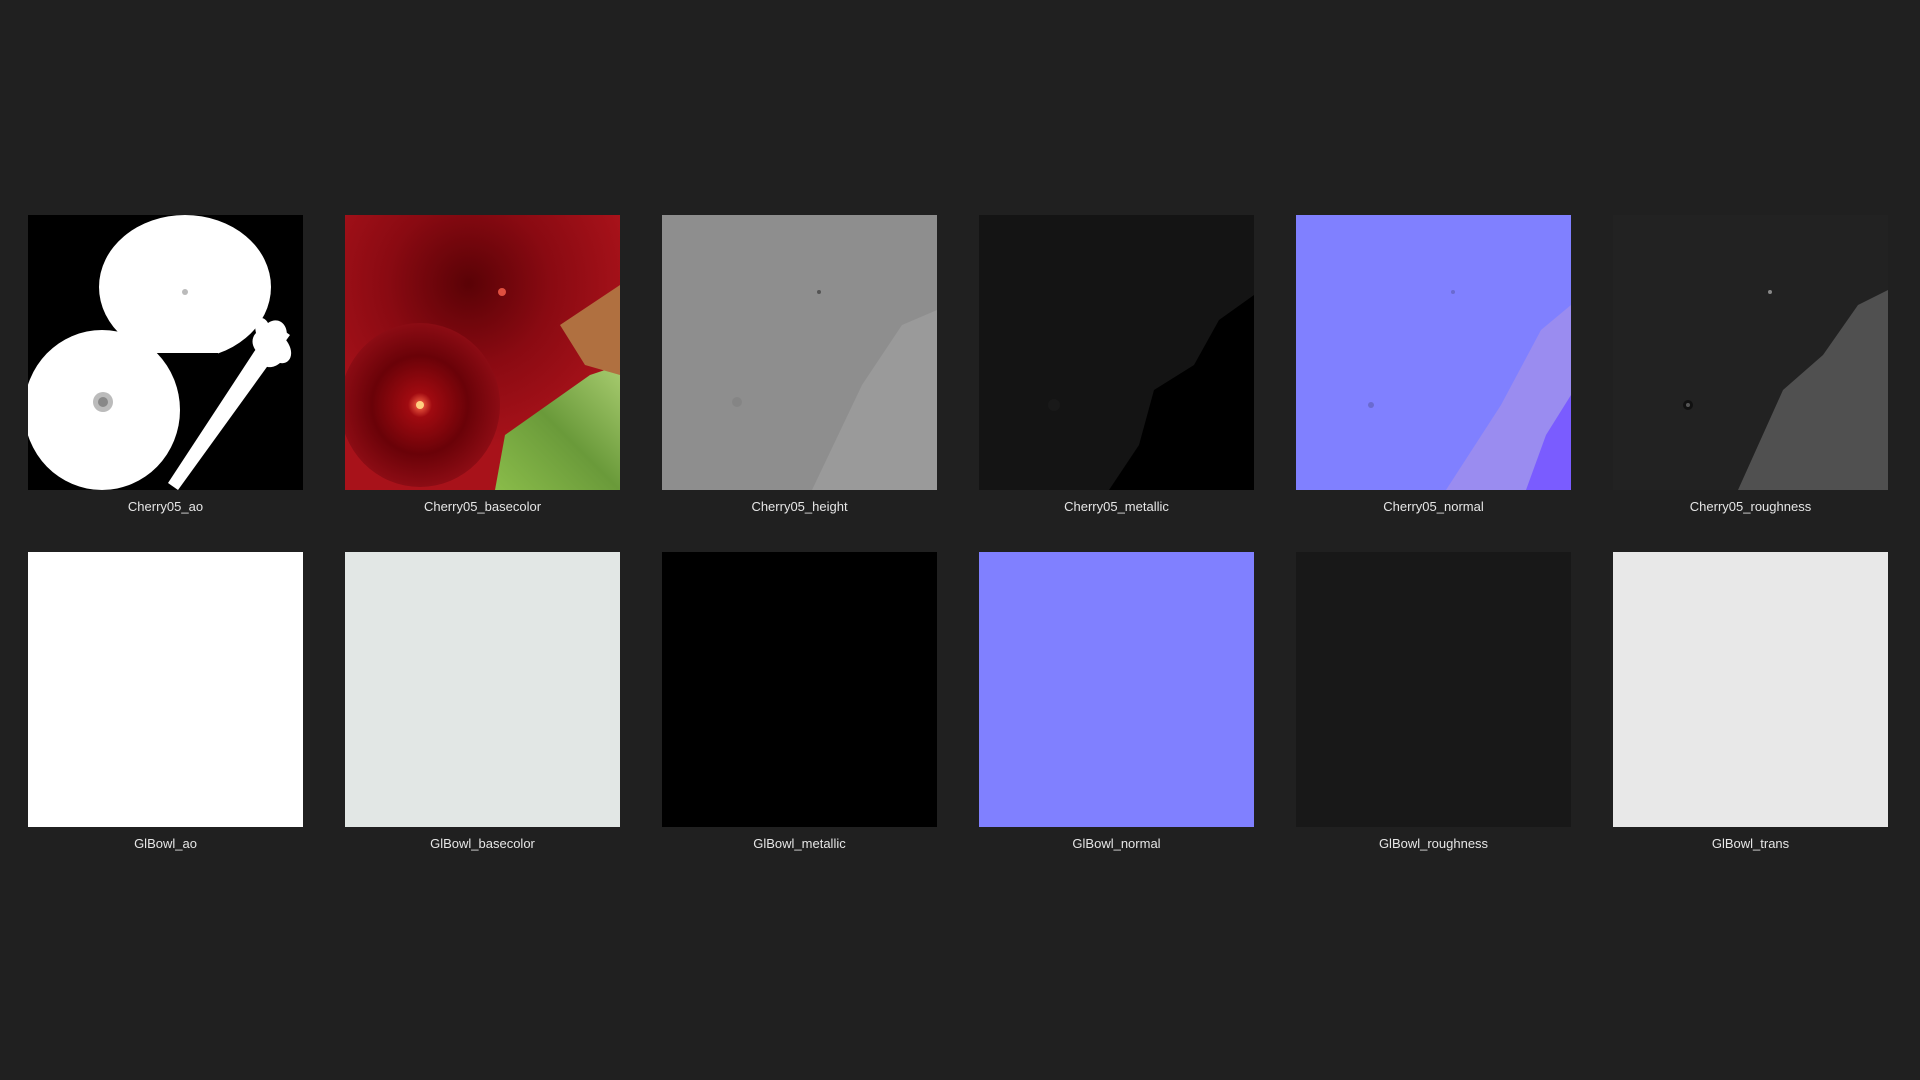 The width and height of the screenshot is (1920, 1080). I want to click on file-name-label: Cherry05_basecolor, so click(482, 506).